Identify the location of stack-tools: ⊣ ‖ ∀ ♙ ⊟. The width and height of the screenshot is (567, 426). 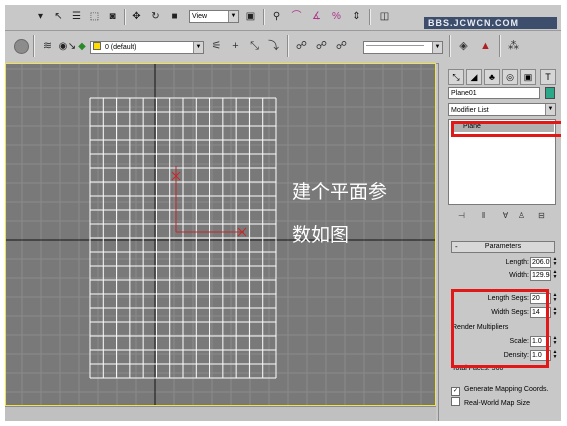
(502, 216).